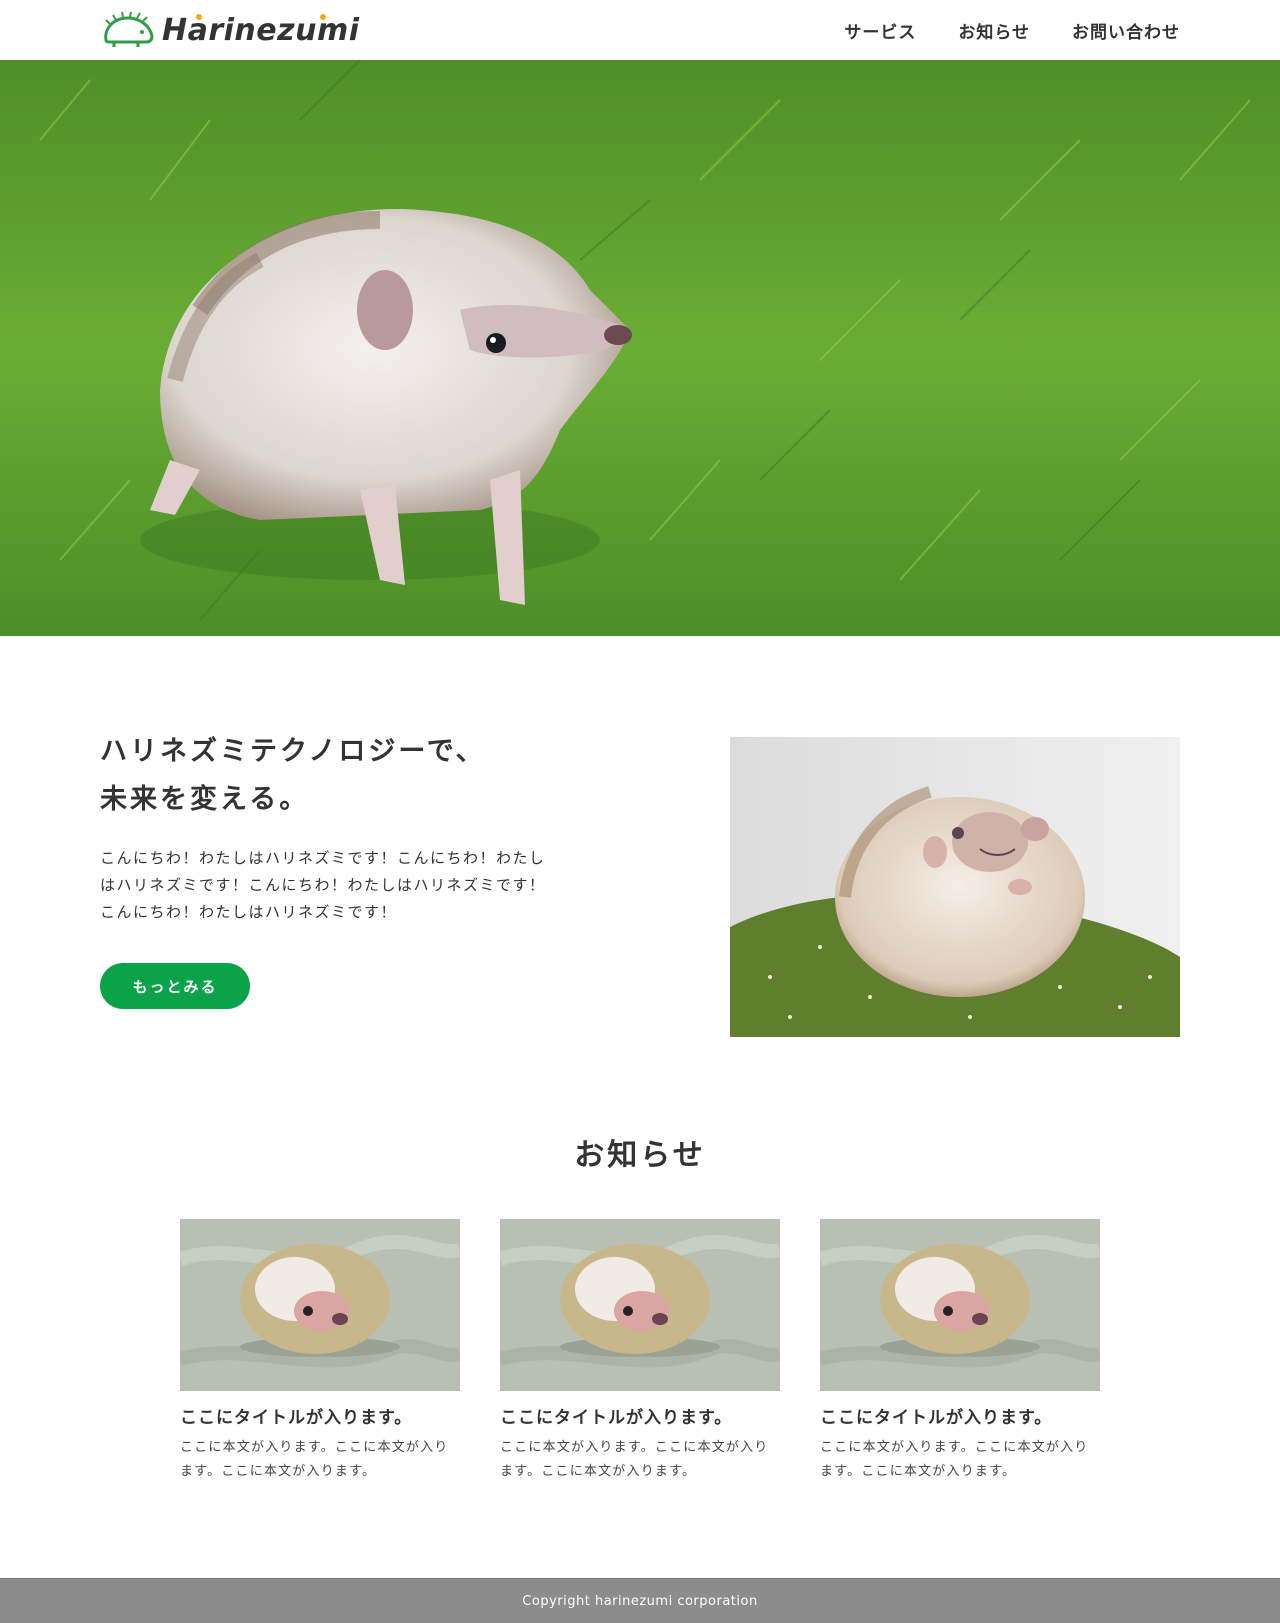 The height and width of the screenshot is (1623, 1280). What do you see at coordinates (994, 30) in the screenshot?
I see `nav-item-news: お知らせ` at bounding box center [994, 30].